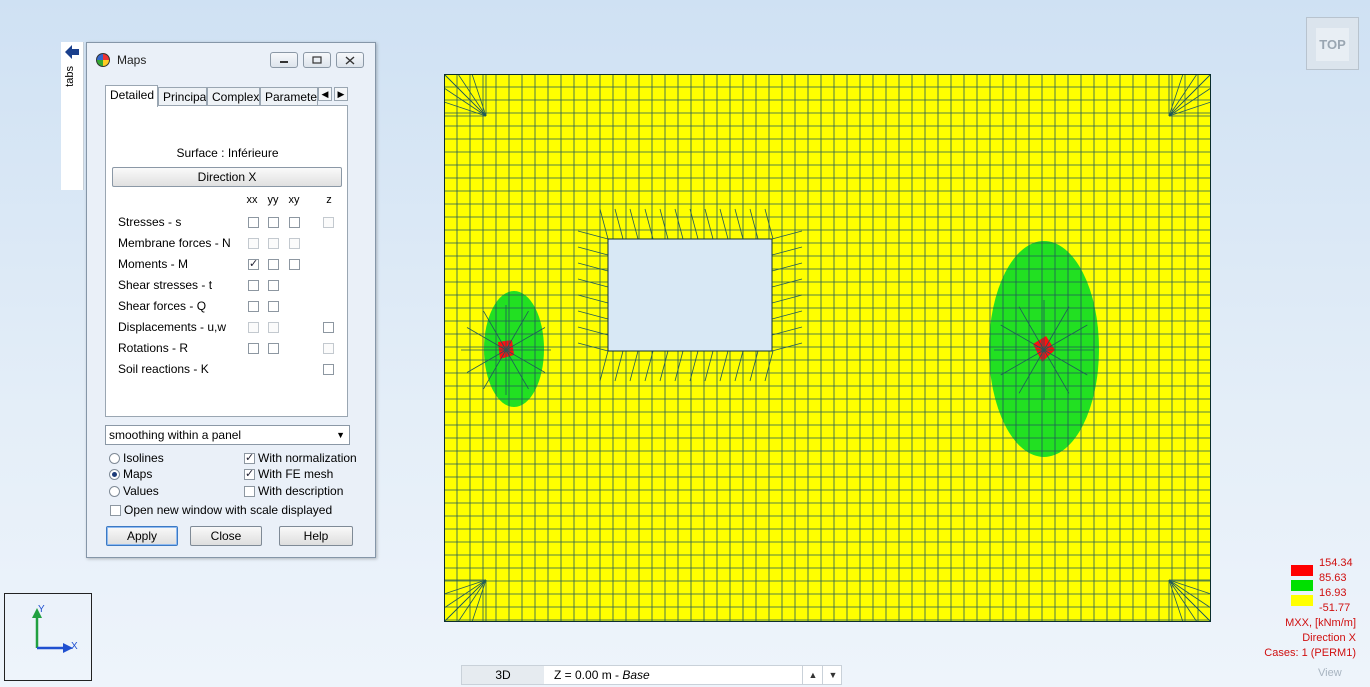  Describe the element at coordinates (325, 94) in the screenshot. I see `tab-scroll-left-icon: ◀` at that location.